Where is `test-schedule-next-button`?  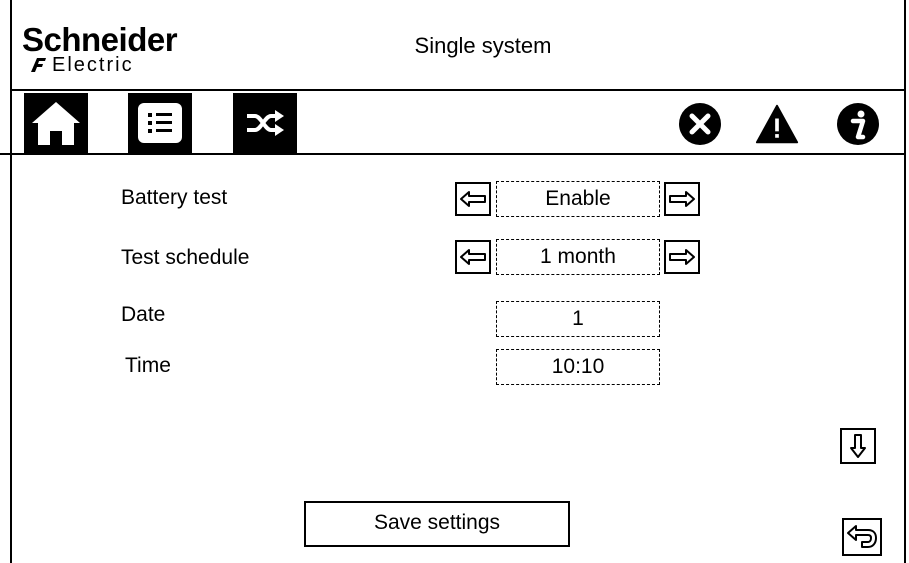
test-schedule-next-button is located at coordinates (682, 257).